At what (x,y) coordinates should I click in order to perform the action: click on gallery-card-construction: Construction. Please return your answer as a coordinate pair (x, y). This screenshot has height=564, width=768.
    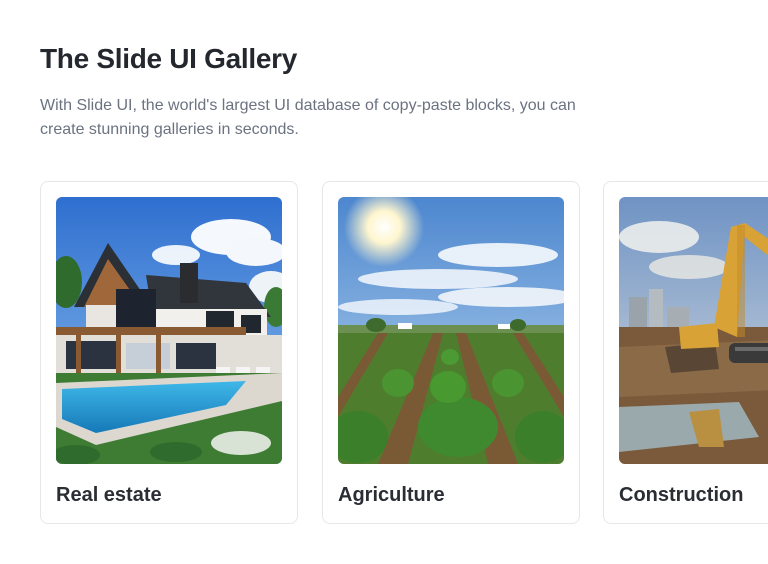
    Looking at the image, I should click on (685, 352).